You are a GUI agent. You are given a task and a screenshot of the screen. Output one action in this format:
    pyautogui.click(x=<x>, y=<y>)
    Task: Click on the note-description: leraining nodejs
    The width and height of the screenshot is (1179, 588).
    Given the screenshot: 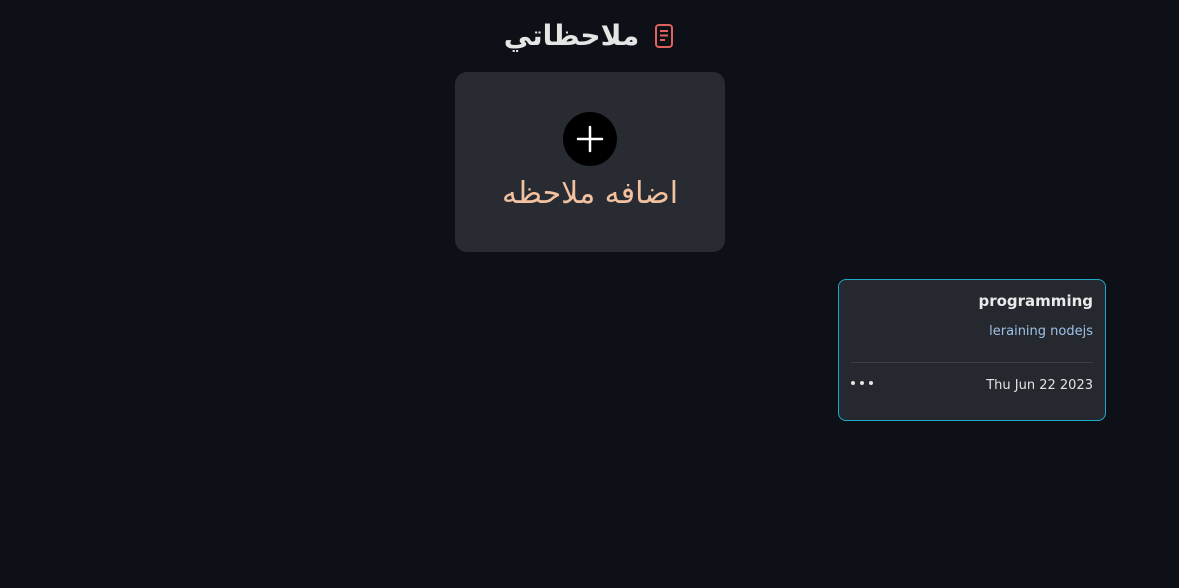 What is the action you would take?
    pyautogui.click(x=1041, y=331)
    